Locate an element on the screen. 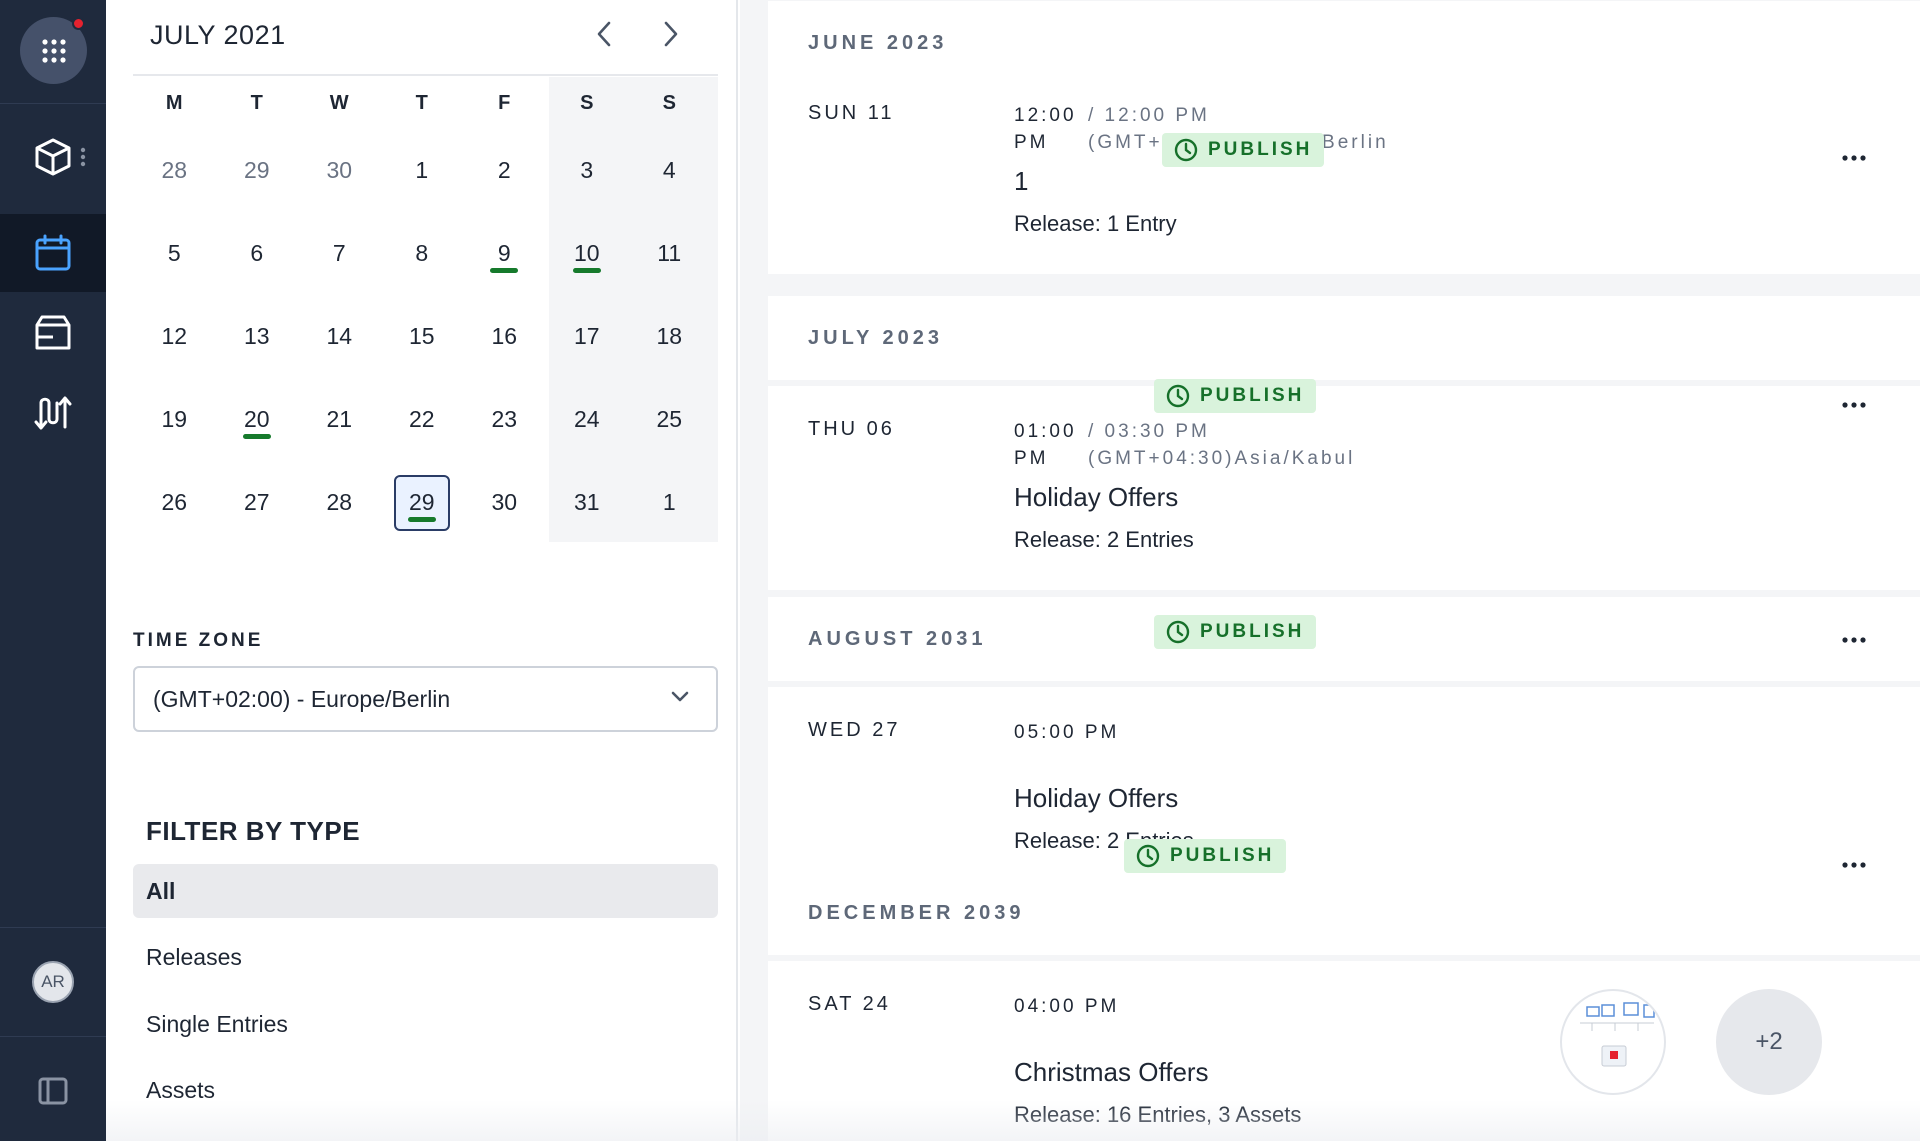 The image size is (1920, 1141). sidebar-item-schedule is located at coordinates (53, 253).